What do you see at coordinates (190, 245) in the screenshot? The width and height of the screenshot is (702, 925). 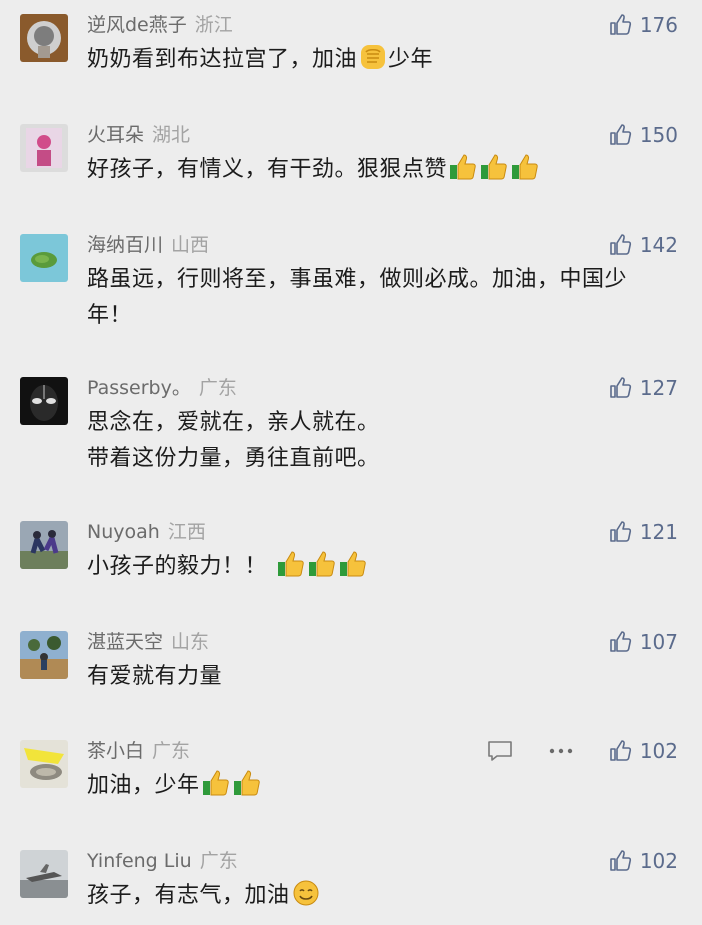 I see `region-label: 山西` at bounding box center [190, 245].